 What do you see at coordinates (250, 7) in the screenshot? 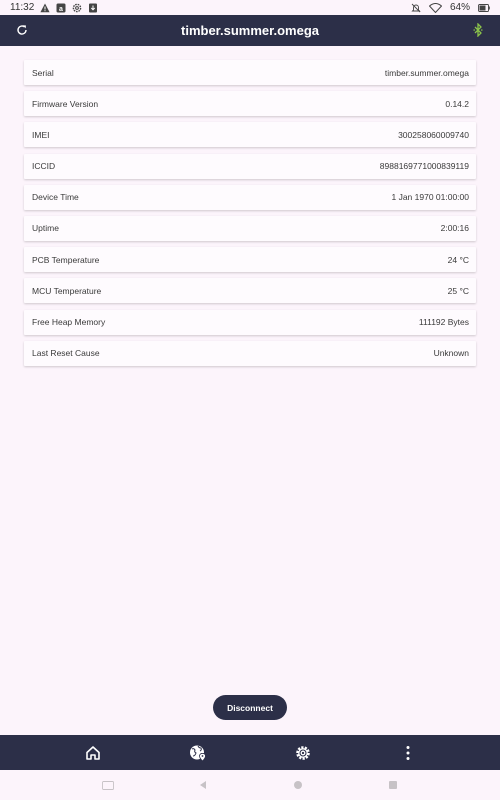
I see `status-bar: 11:32 a 64%` at bounding box center [250, 7].